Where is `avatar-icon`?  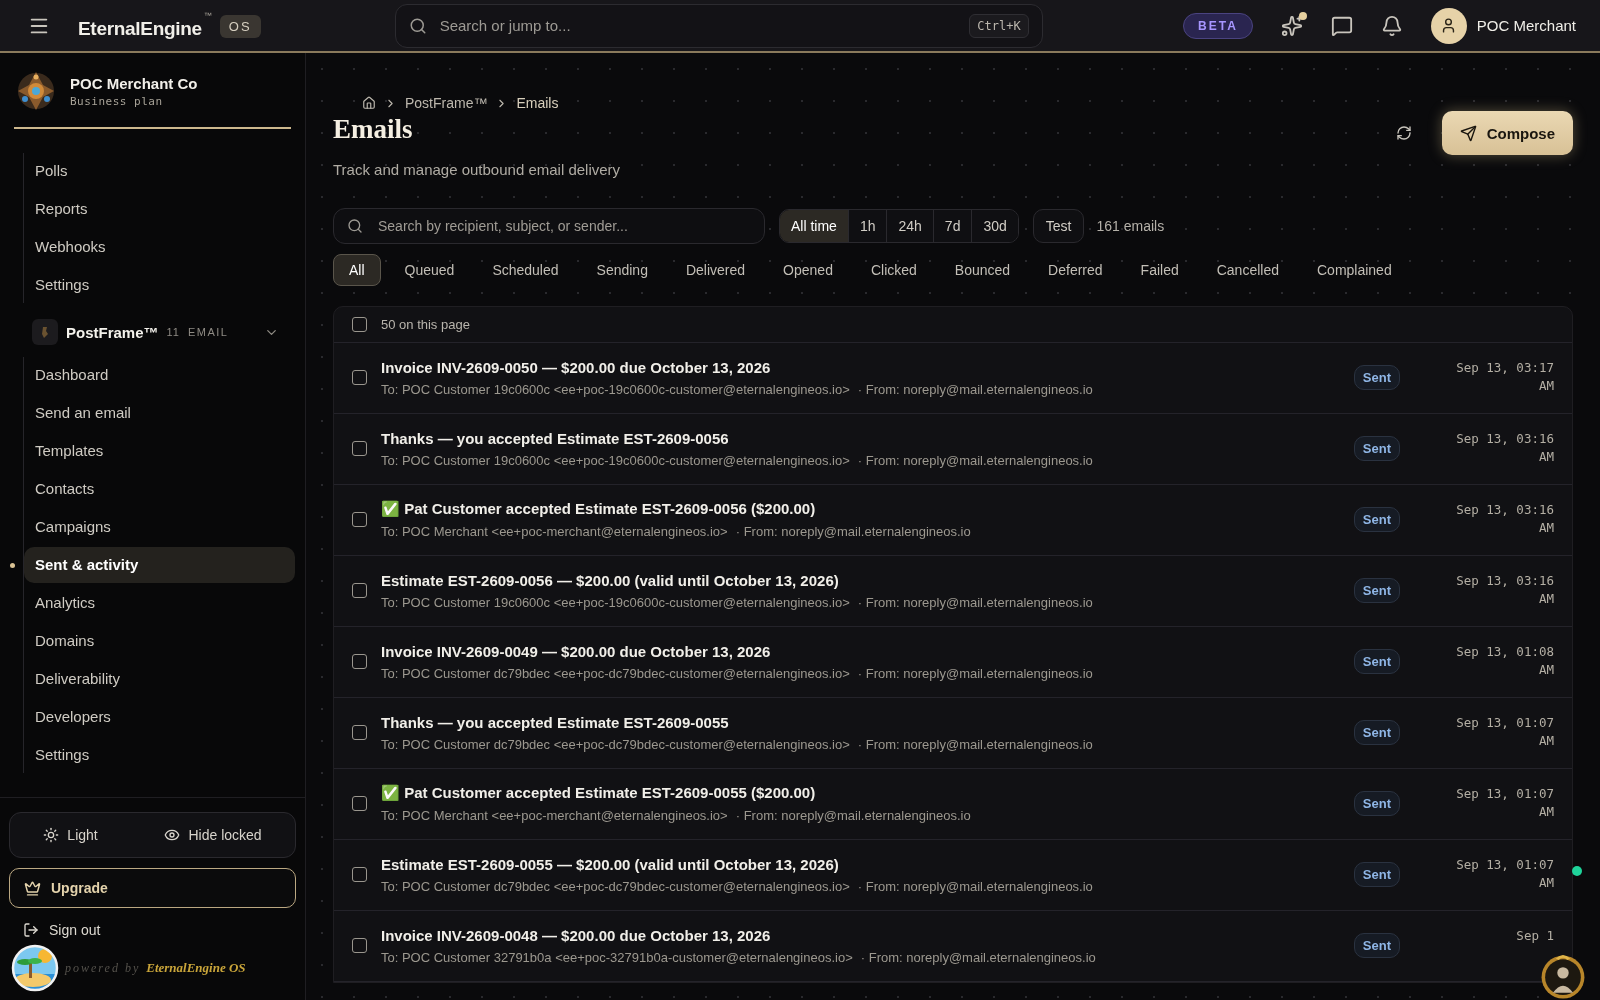 avatar-icon is located at coordinates (1448, 25).